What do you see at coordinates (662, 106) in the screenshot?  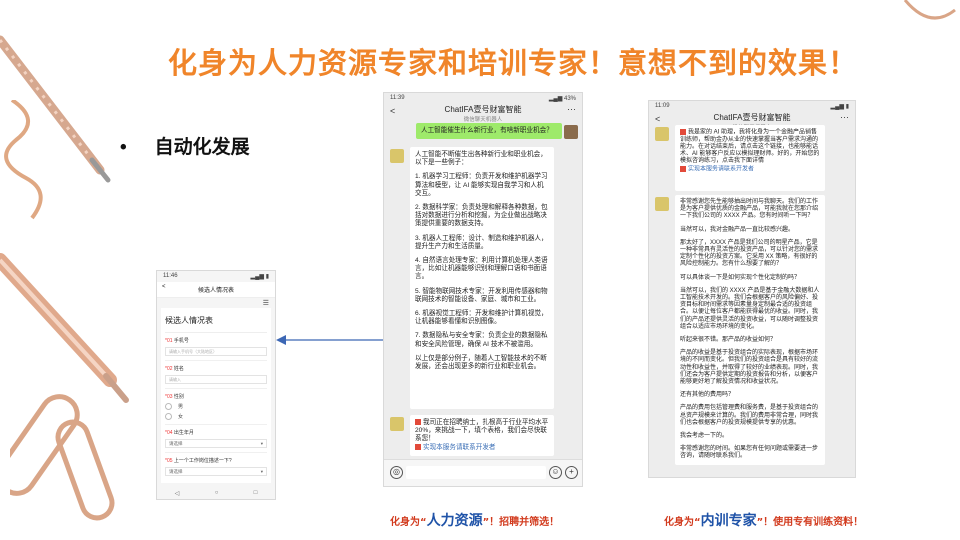 I see `status-time: 11:09` at bounding box center [662, 106].